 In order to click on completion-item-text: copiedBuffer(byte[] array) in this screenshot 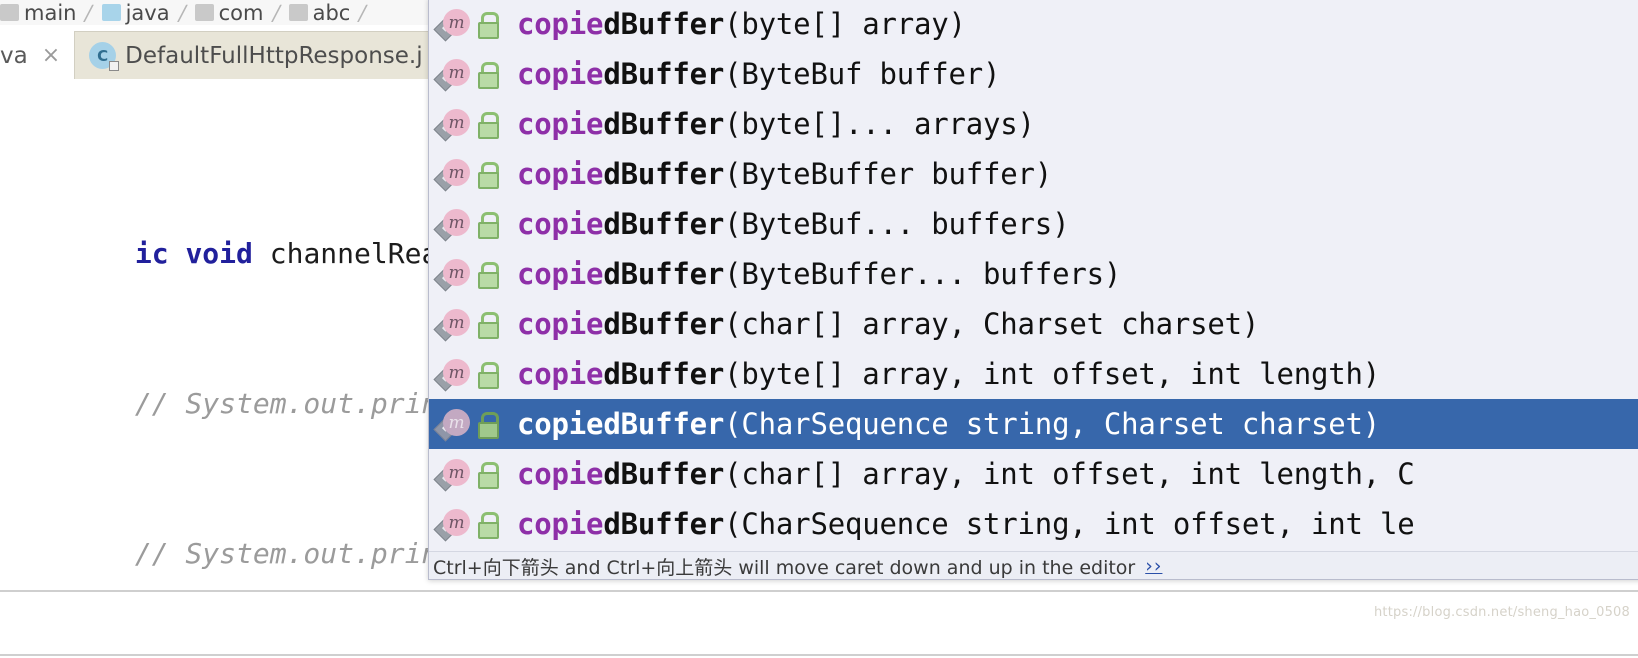, I will do `click(741, 23)`.